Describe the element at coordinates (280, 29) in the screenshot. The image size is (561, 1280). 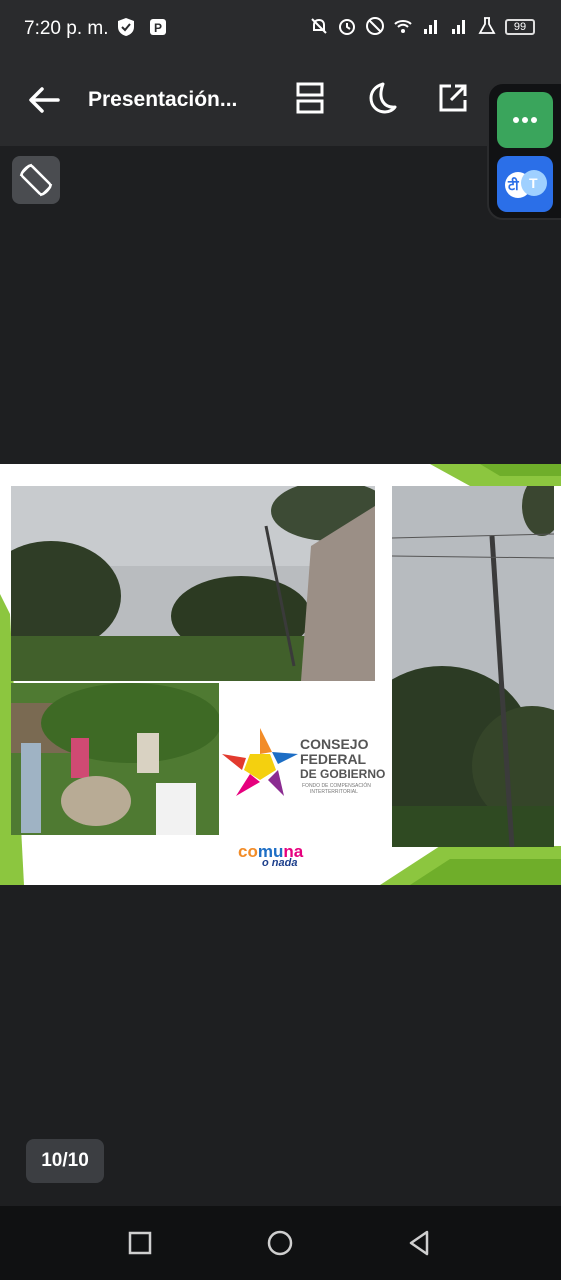
I see `status-bar: 7:20 p. m. P 99` at that location.